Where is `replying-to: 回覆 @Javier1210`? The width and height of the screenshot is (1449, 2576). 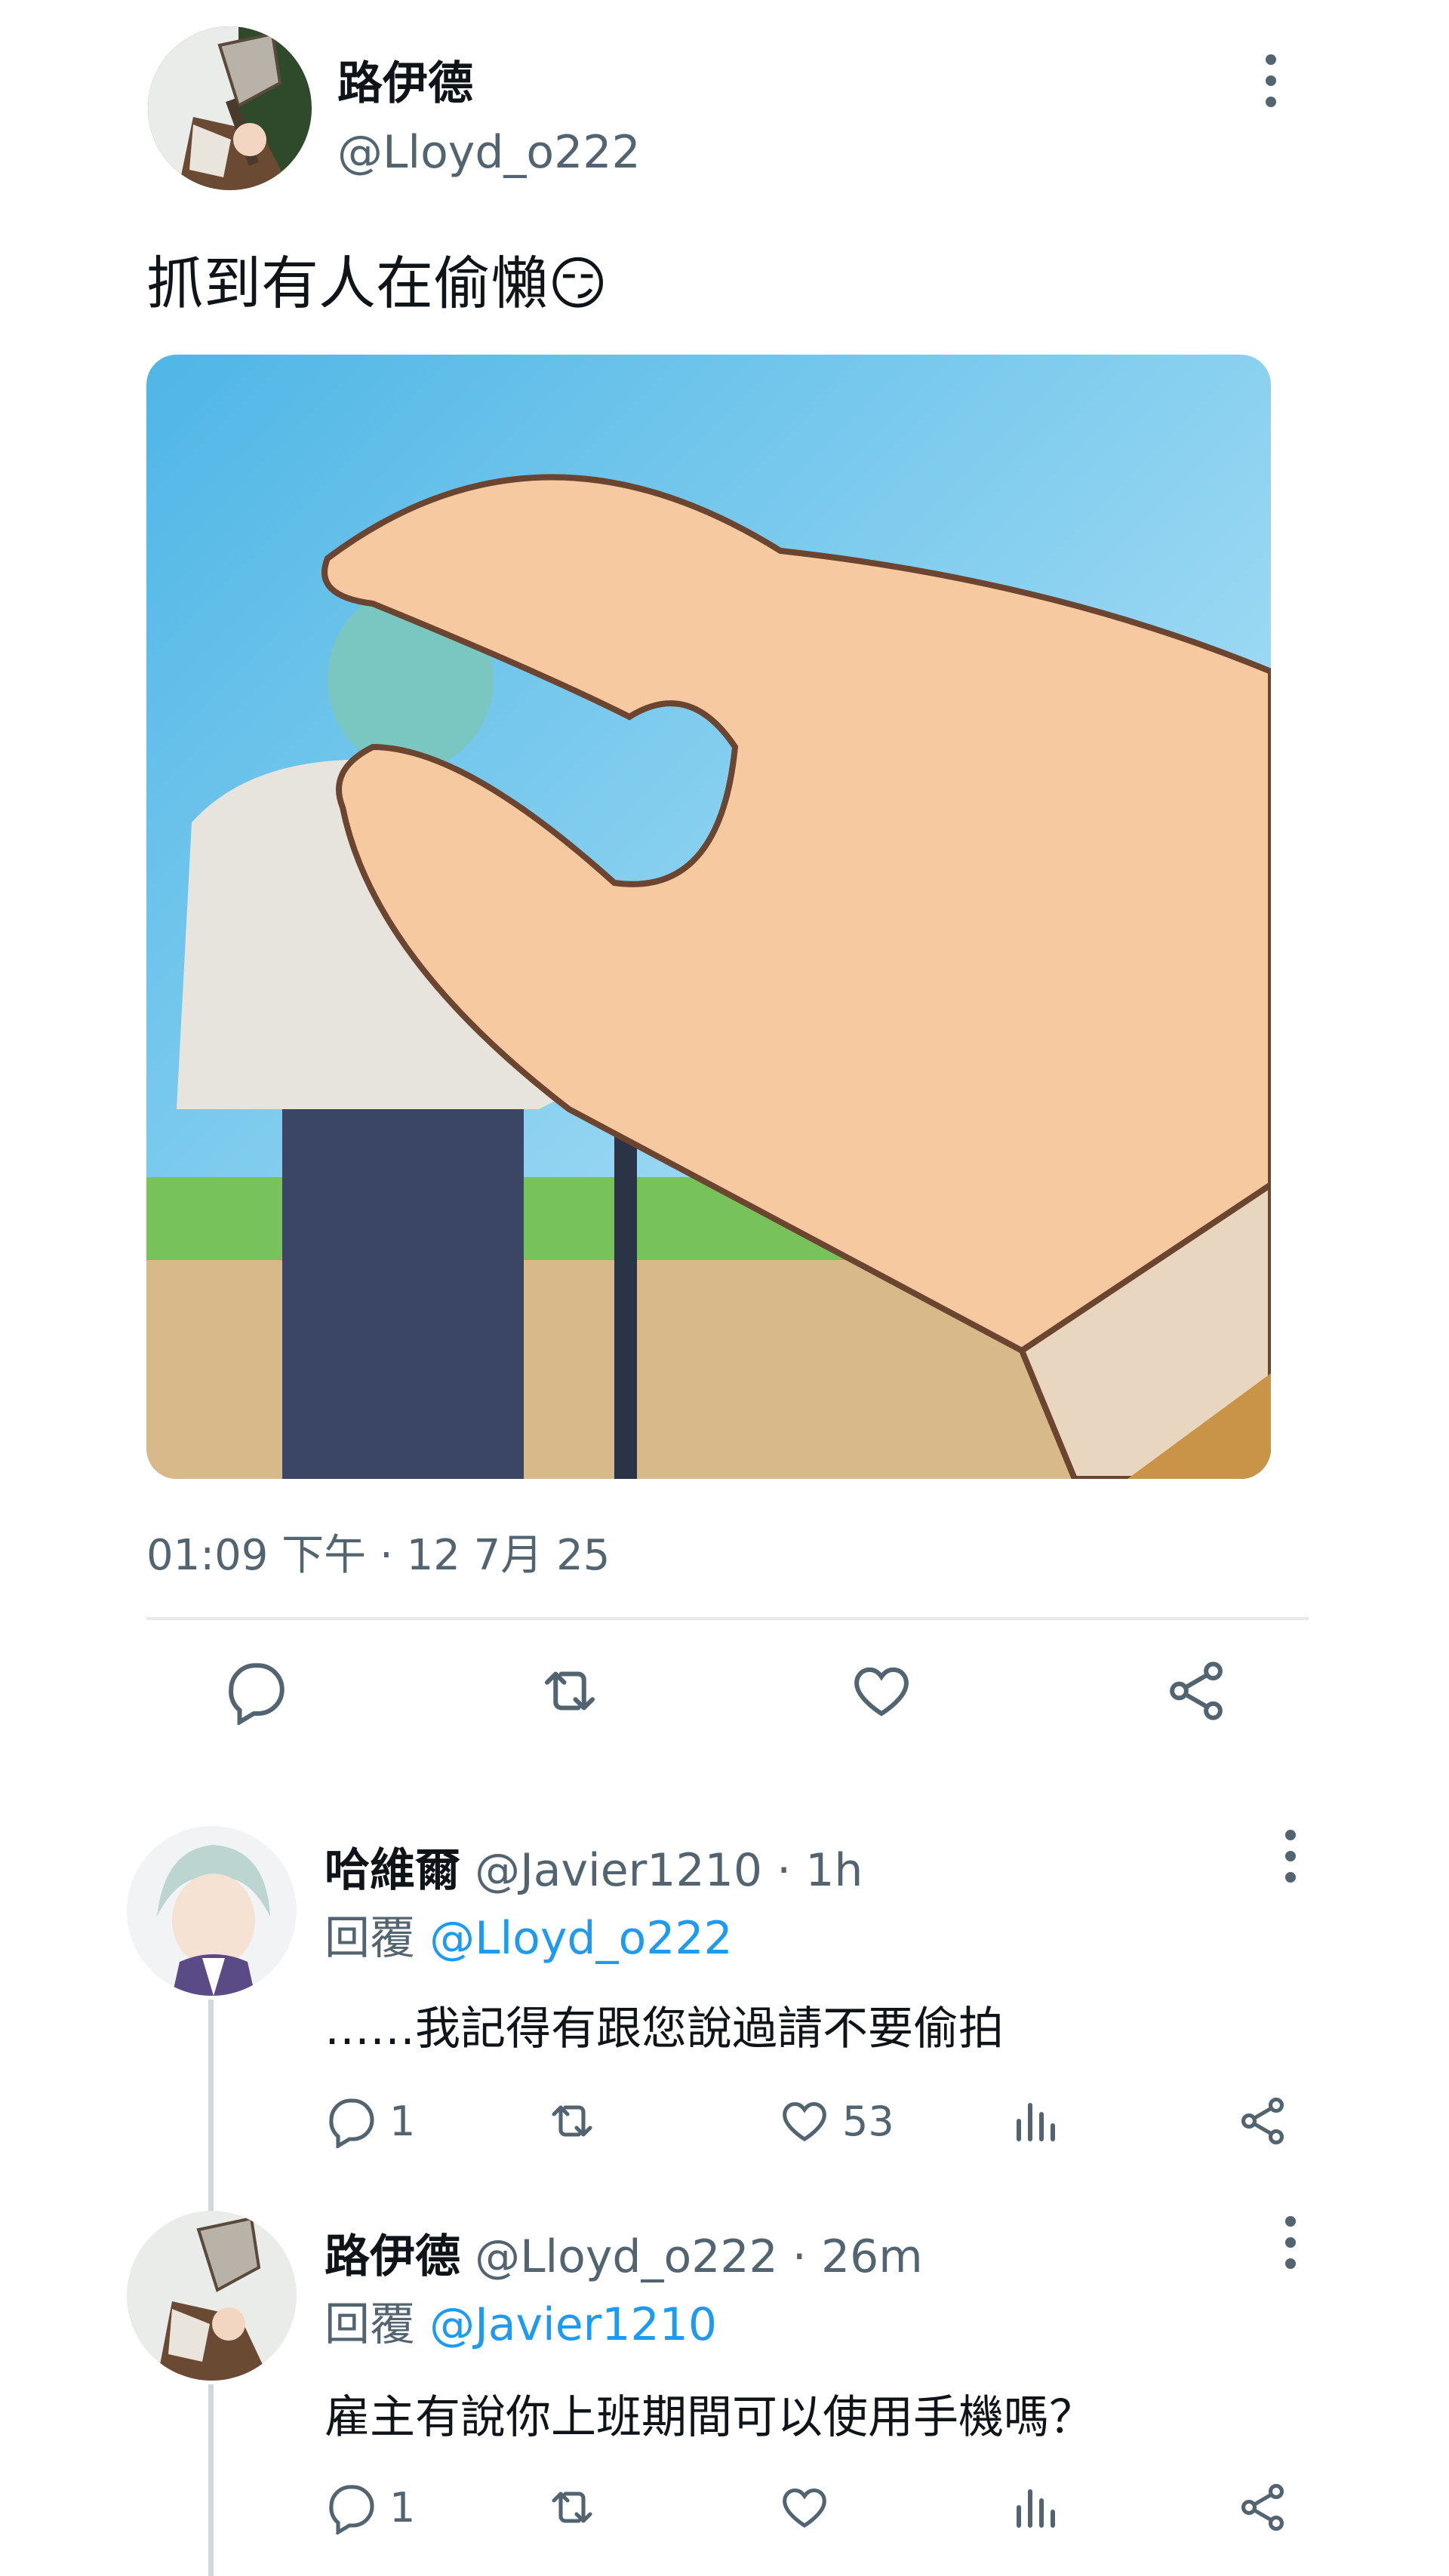
replying-to: 回覆 @Javier1210 is located at coordinates (521, 2320).